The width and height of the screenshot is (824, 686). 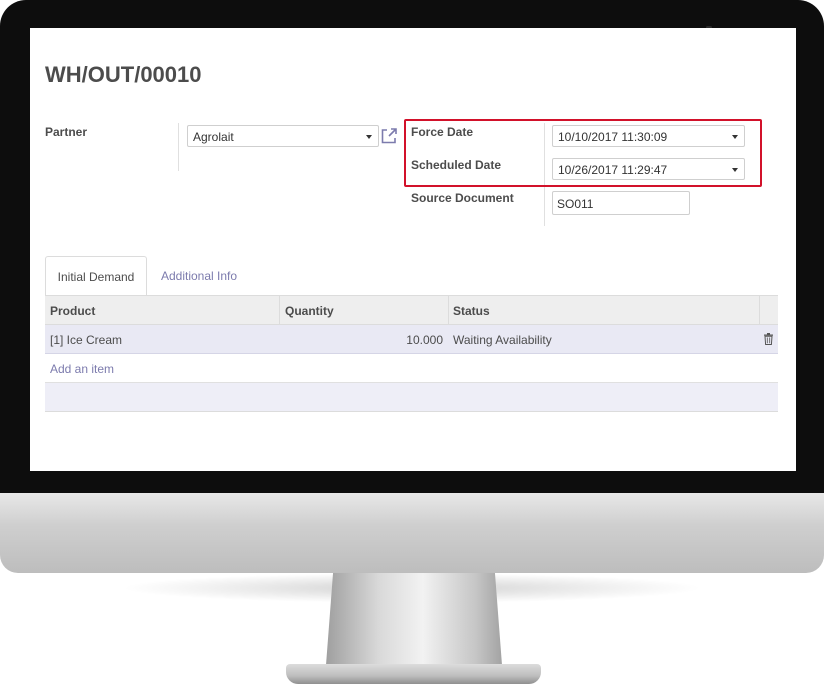 What do you see at coordinates (583, 153) in the screenshot?
I see `highlight-box` at bounding box center [583, 153].